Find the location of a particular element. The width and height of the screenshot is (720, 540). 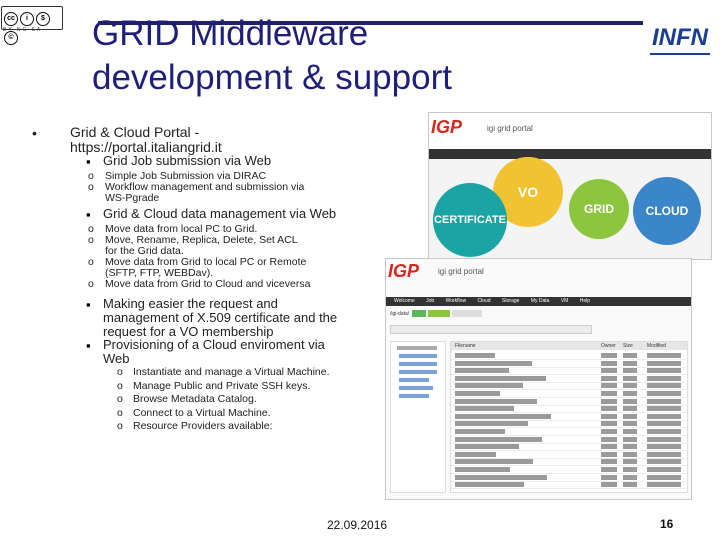

sub-data-management: Grid & Cloud data management via Web is located at coordinates (220, 213).